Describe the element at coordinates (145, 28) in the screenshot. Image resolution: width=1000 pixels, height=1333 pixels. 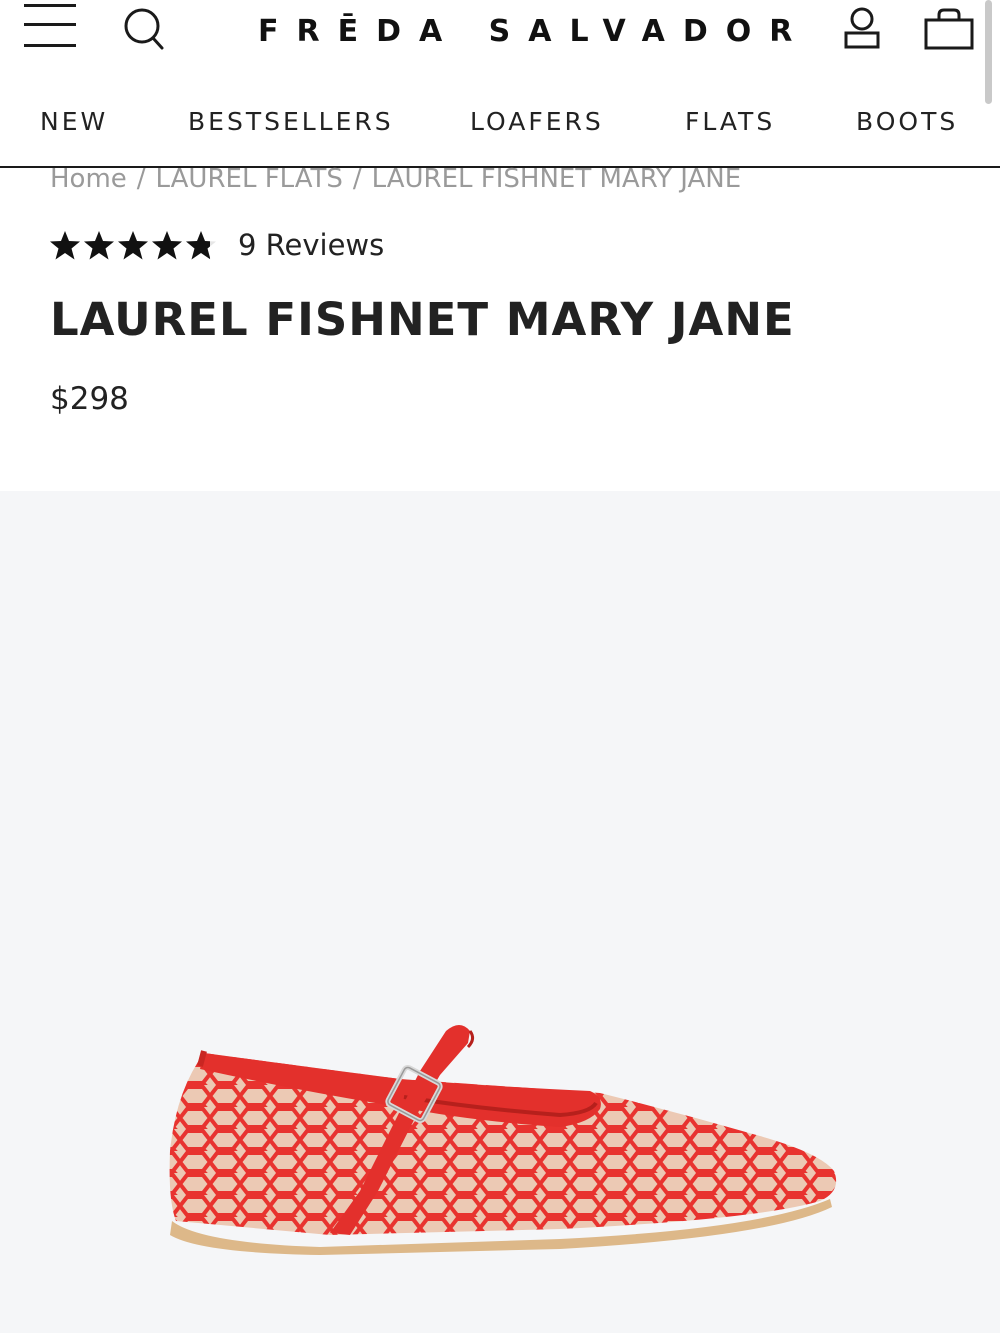
I see `search-icon` at that location.